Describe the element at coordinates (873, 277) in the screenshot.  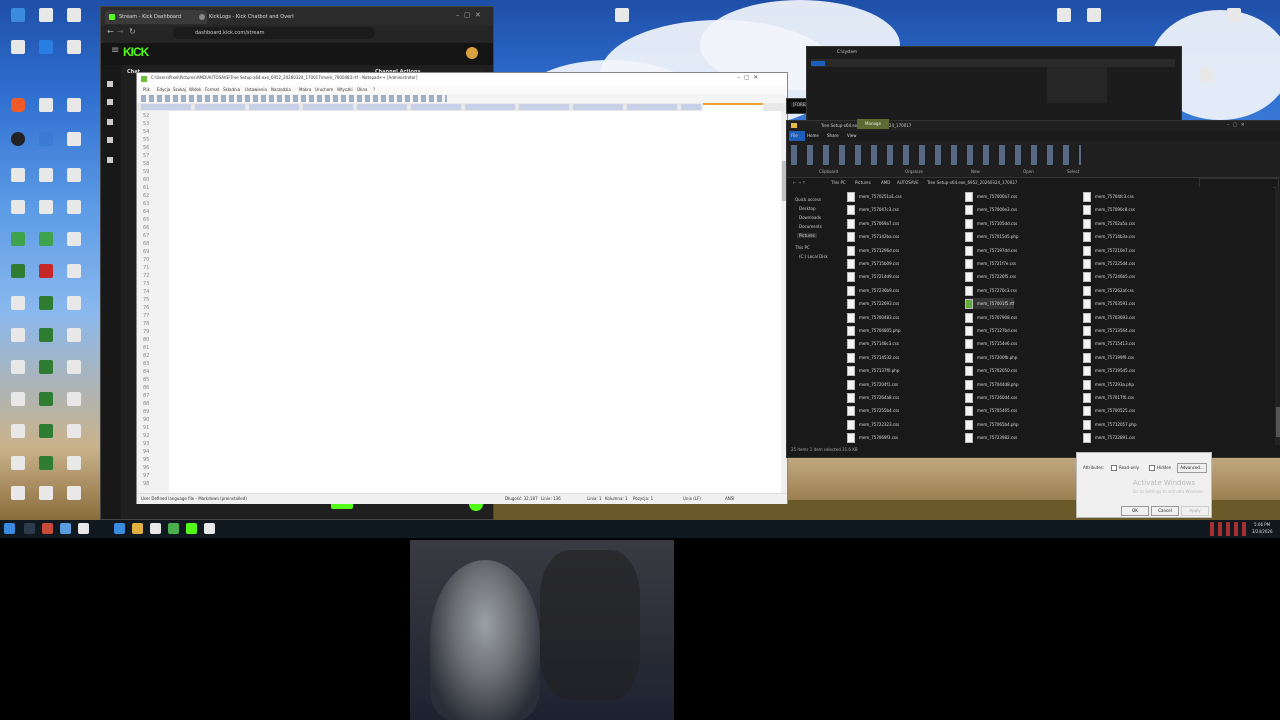
I see `file-item: mem_757214d9.css` at that location.